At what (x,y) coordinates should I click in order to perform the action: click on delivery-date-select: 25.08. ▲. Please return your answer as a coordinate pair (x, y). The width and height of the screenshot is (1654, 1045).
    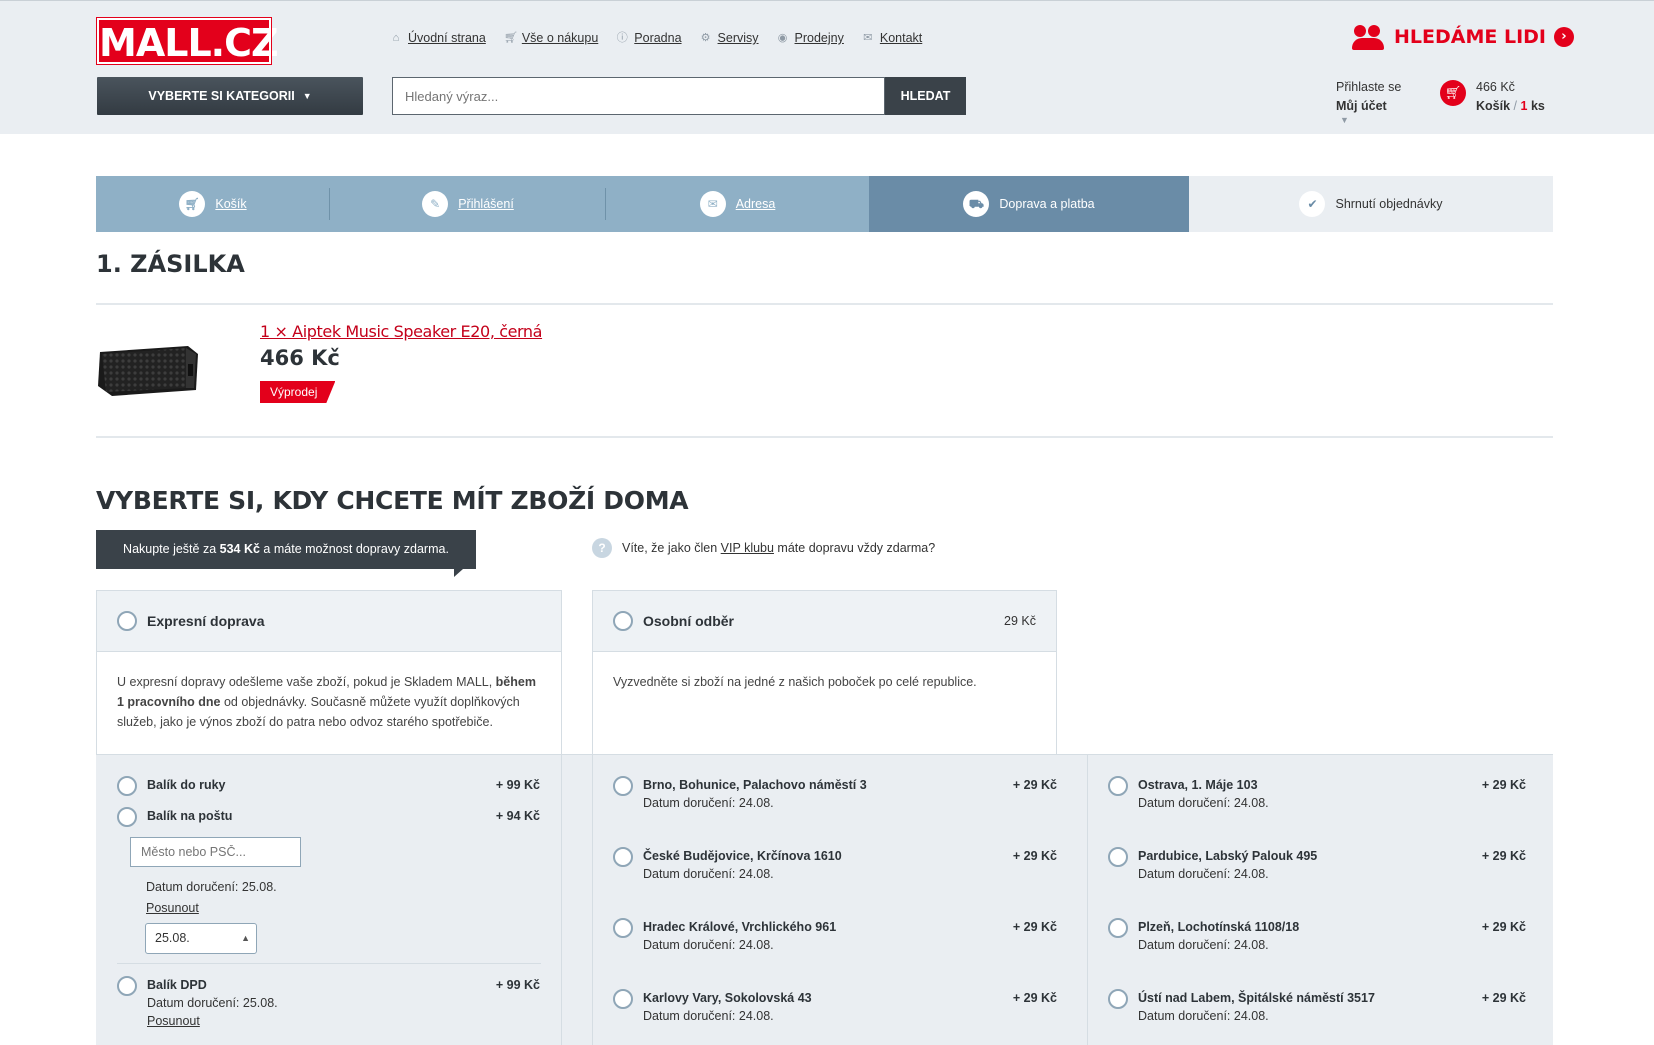
    Looking at the image, I should click on (201, 938).